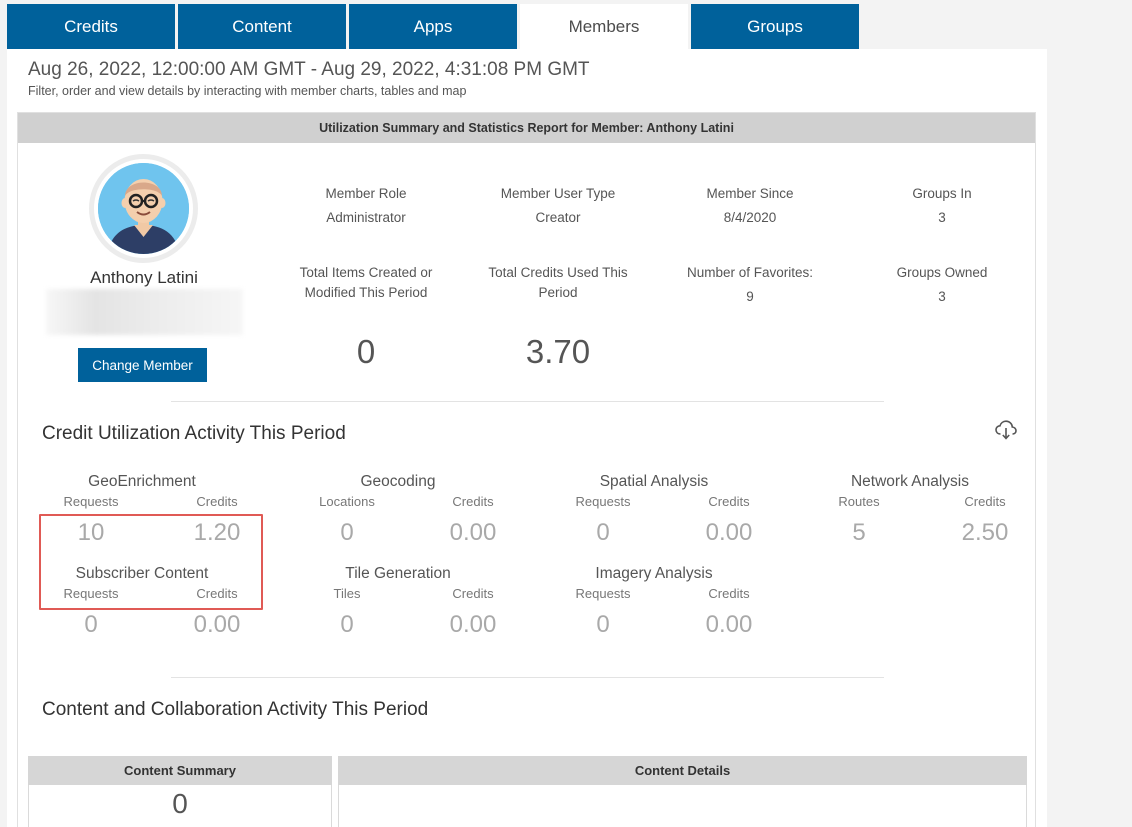  Describe the element at coordinates (750, 296) in the screenshot. I see `favorites-value: 9` at that location.